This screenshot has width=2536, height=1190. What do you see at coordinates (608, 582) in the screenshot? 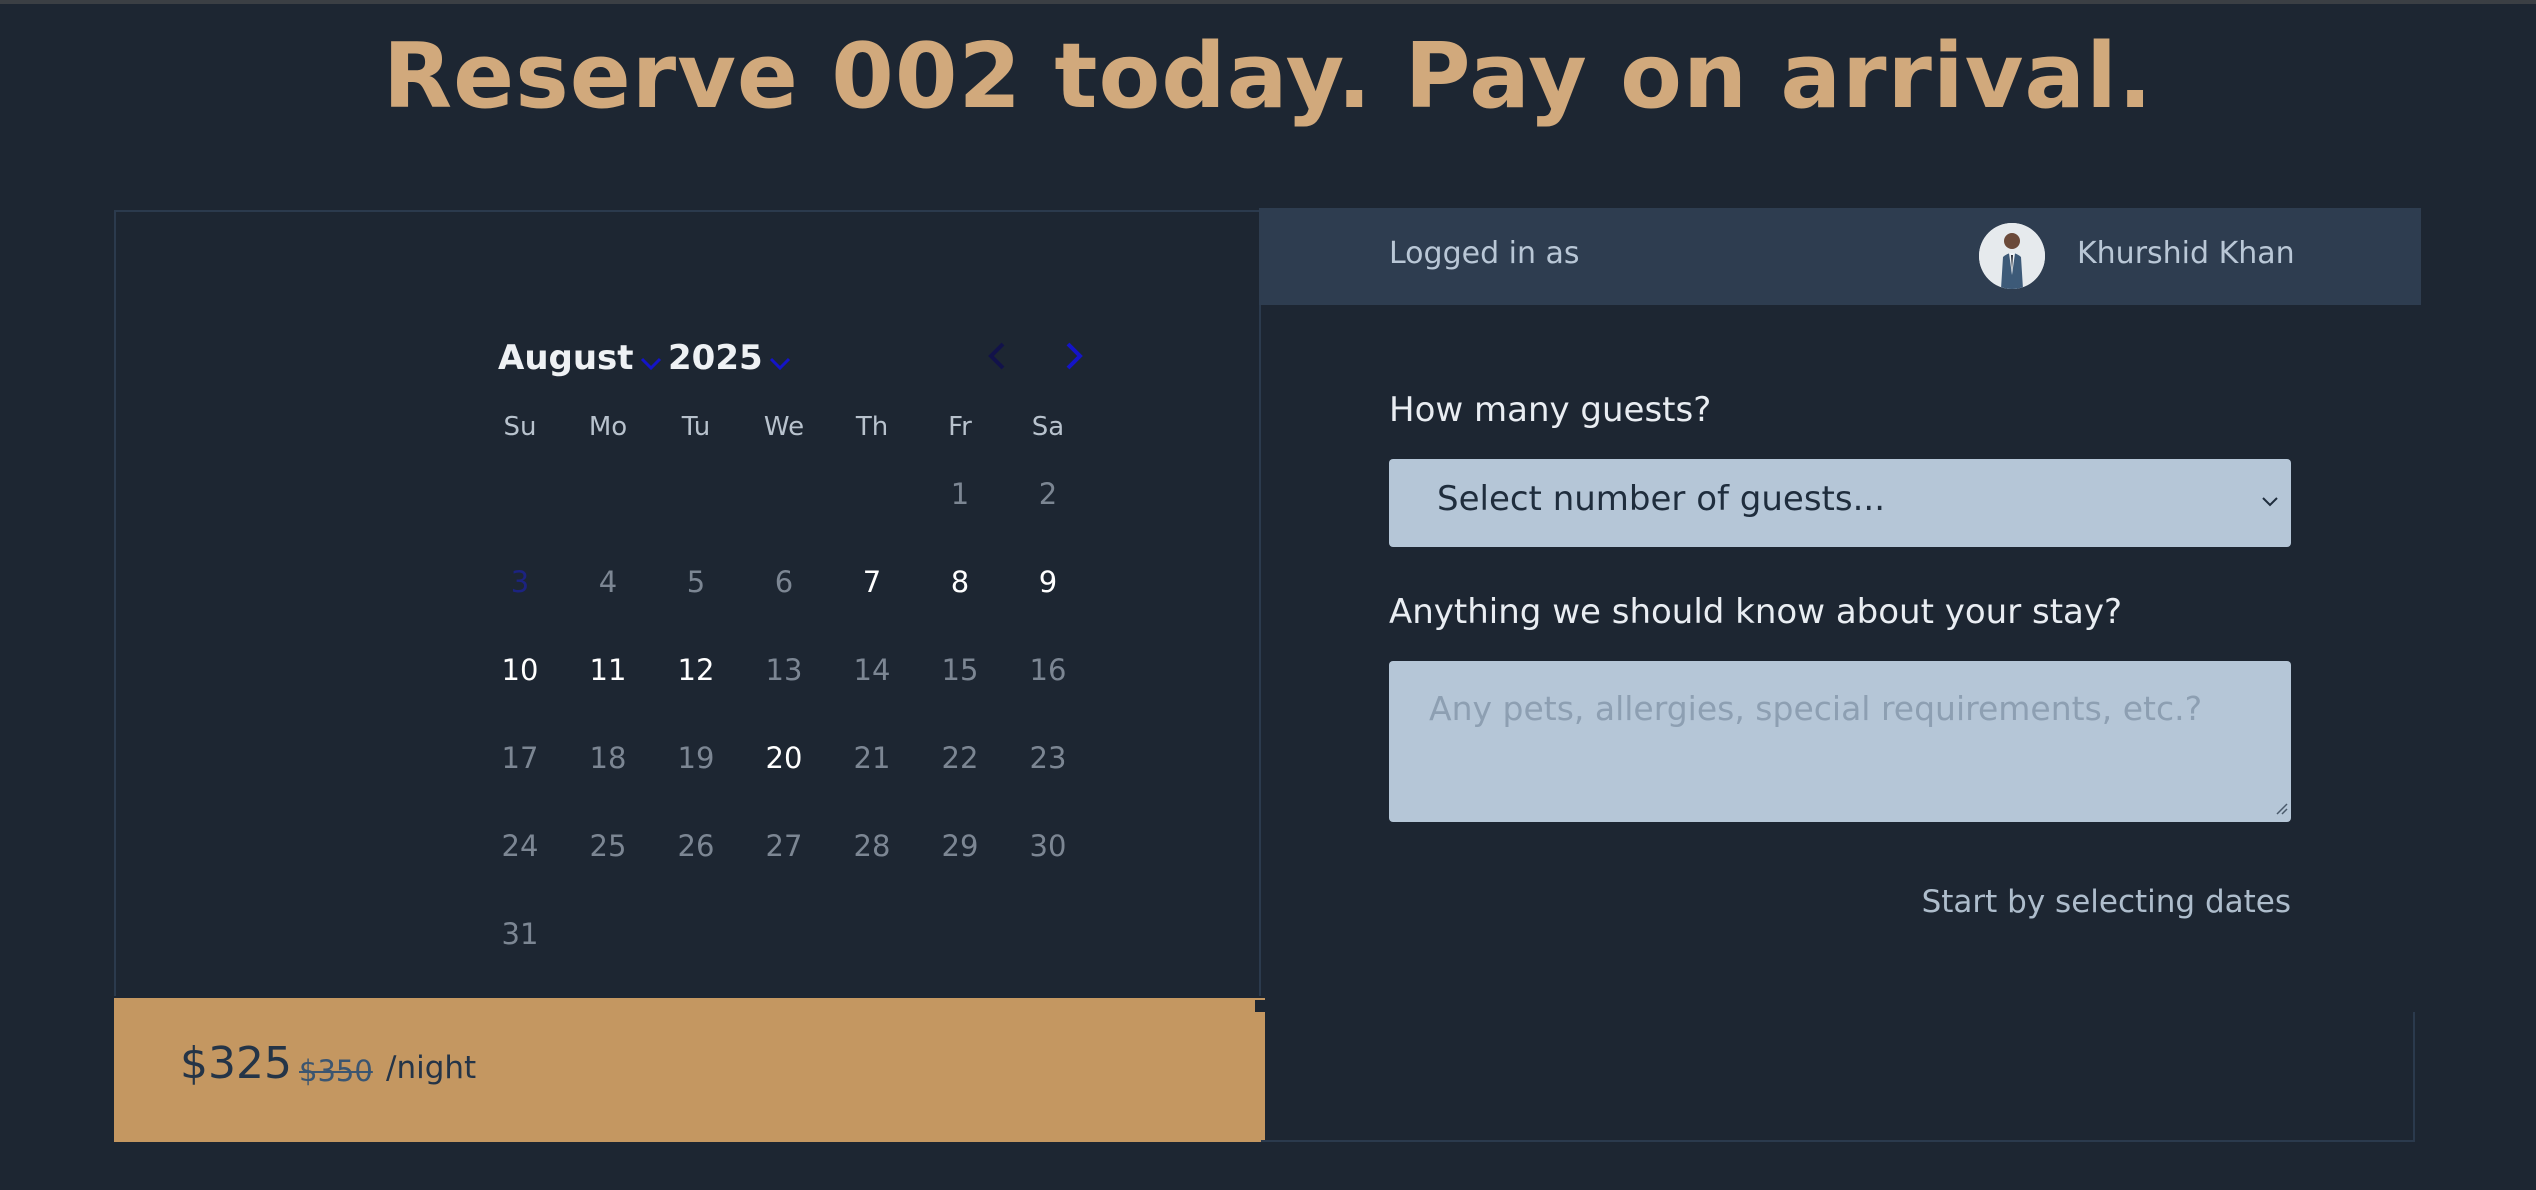
I see `calendar-day: 4` at bounding box center [608, 582].